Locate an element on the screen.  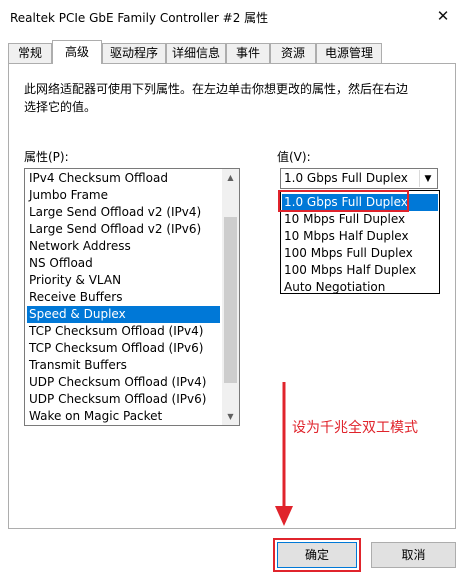
list-item: Transmit Buffers is located at coordinates (123, 365).